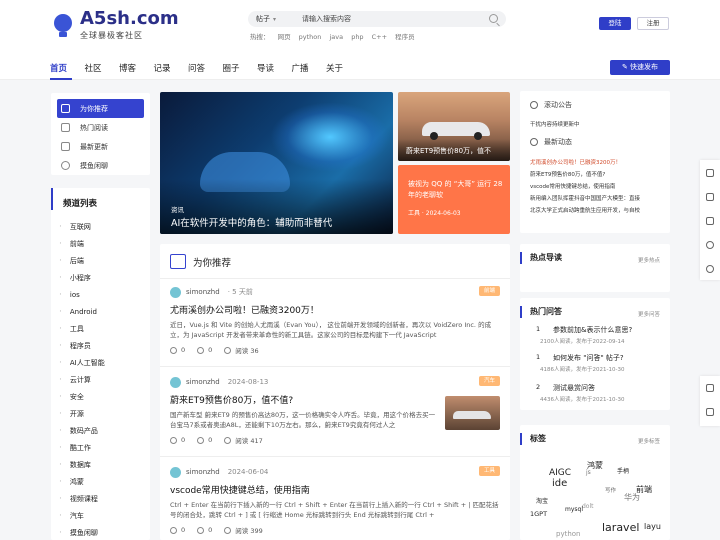  Describe the element at coordinates (171, 68) in the screenshot. I see `nav-item-record: 记录` at that location.